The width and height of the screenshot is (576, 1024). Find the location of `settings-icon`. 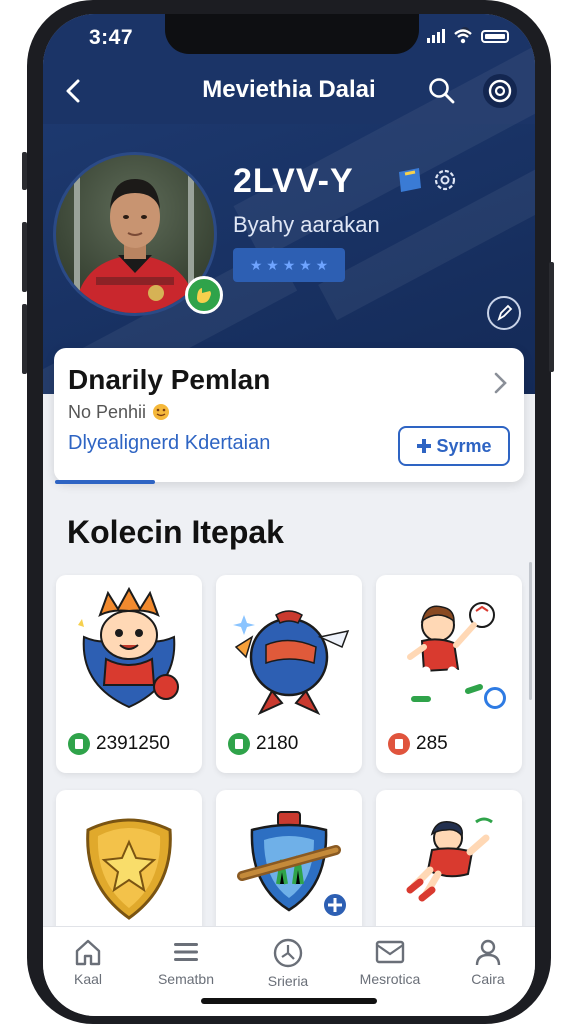

settings-icon is located at coordinates (500, 91).